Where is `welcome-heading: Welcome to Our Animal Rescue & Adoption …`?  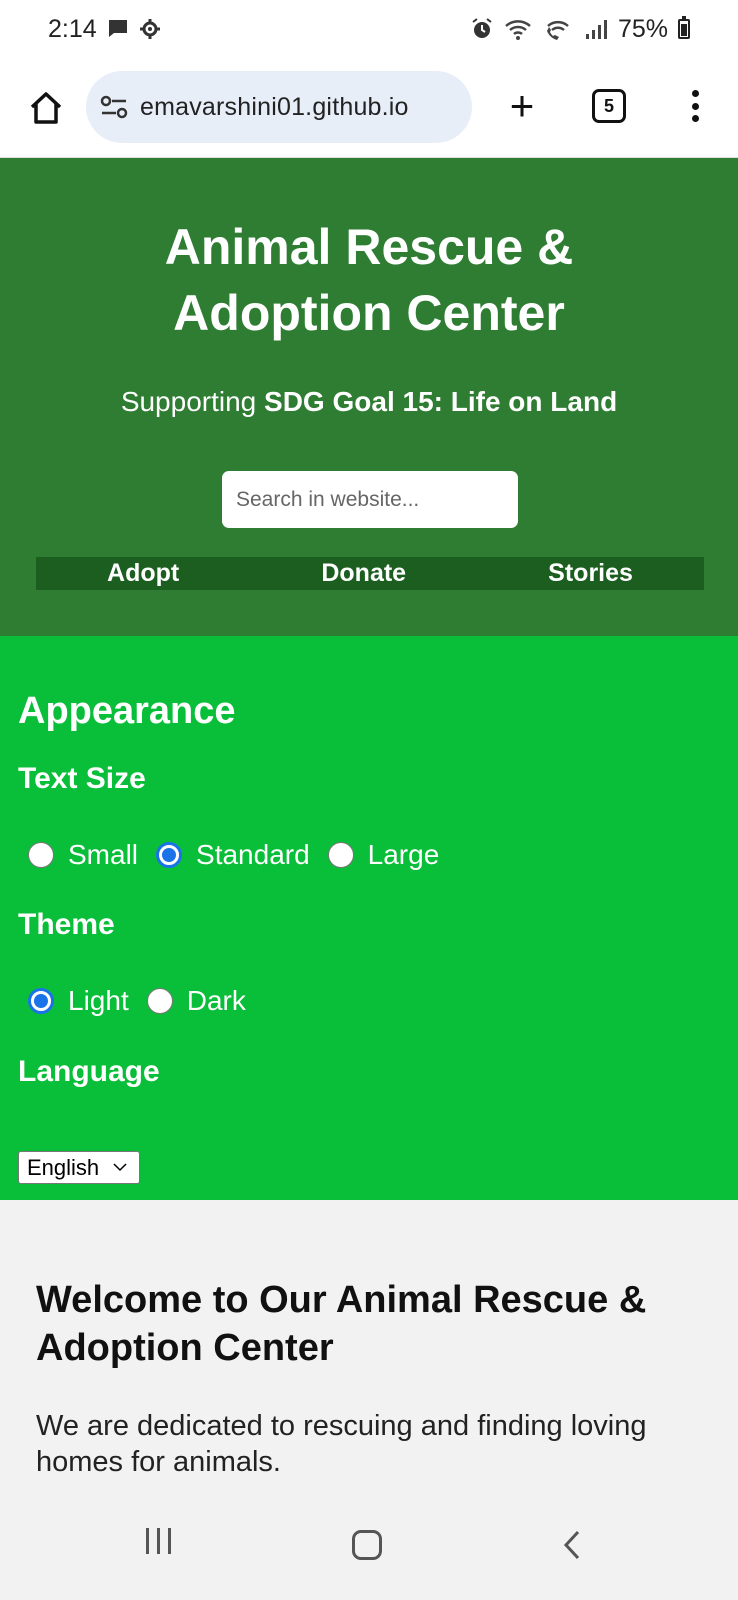
welcome-heading: Welcome to Our Animal Rescue & Adoption … is located at coordinates (341, 1324).